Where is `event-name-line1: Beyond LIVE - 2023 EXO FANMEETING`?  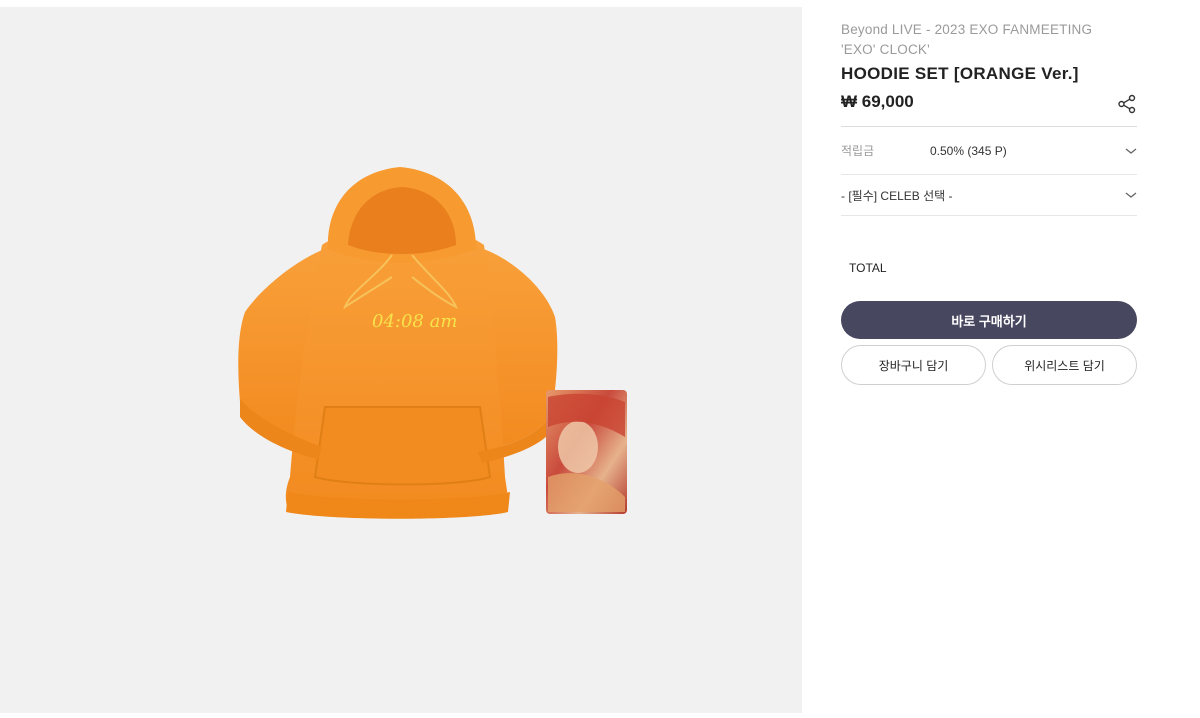
event-name-line1: Beyond LIVE - 2023 EXO FANMEETING is located at coordinates (967, 29).